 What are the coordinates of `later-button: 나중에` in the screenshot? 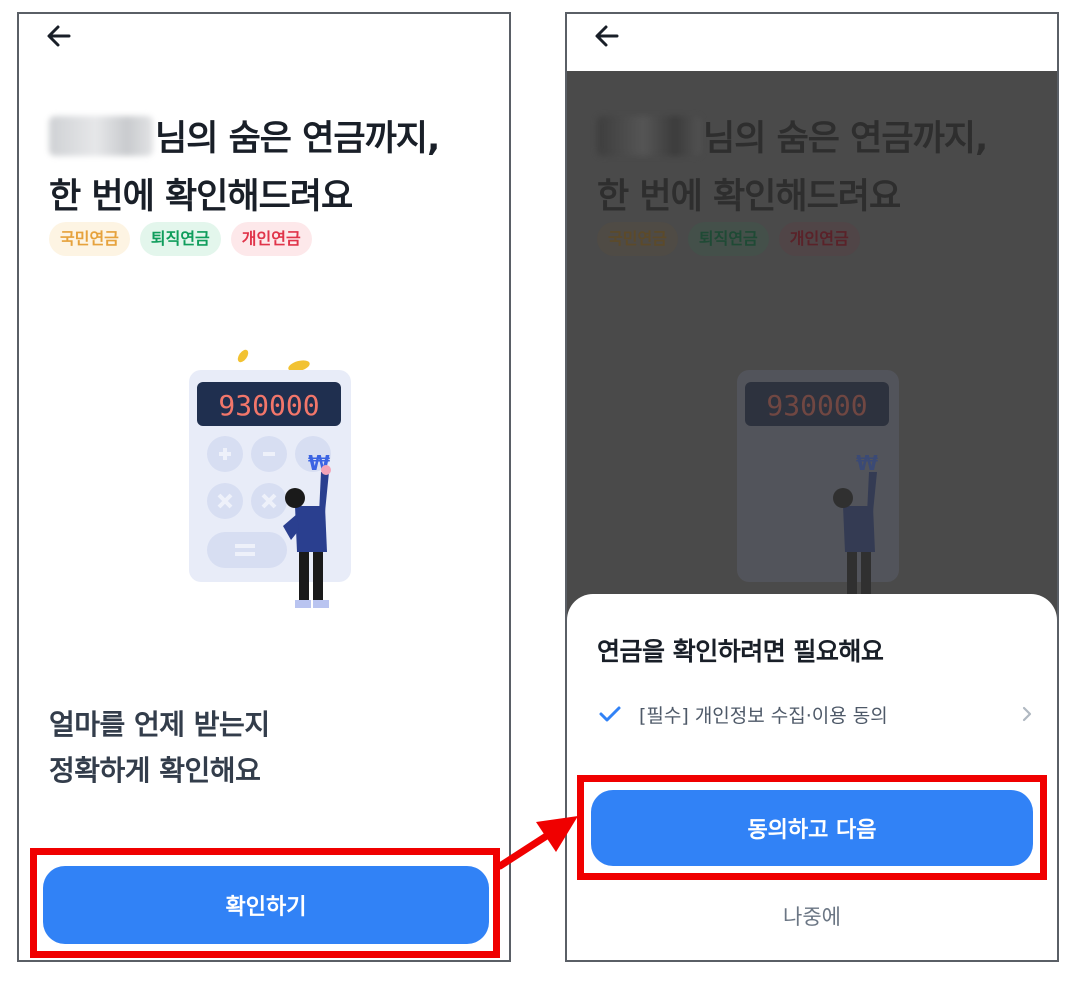 It's located at (812, 916).